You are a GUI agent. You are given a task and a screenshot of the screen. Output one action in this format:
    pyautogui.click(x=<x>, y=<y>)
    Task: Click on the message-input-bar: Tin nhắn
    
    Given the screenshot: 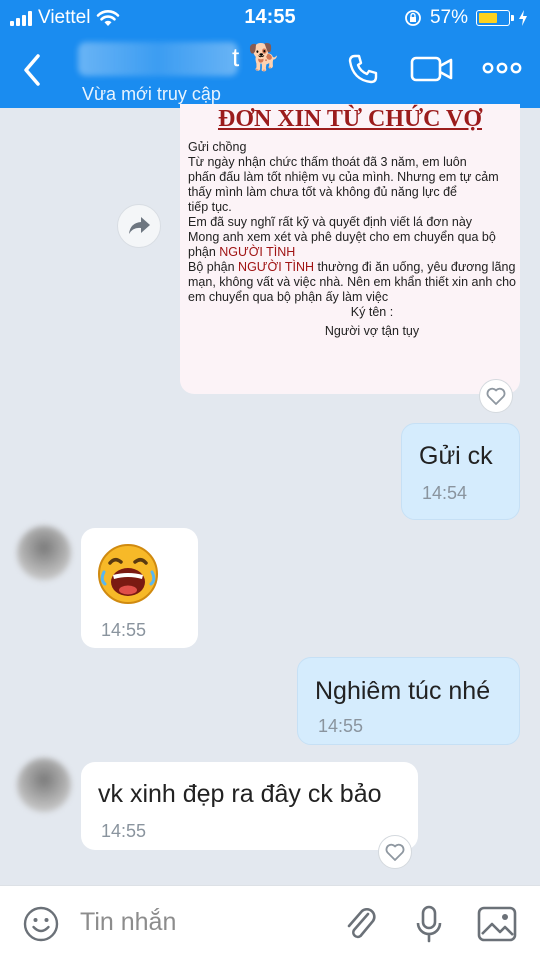 What is the action you would take?
    pyautogui.click(x=270, y=922)
    